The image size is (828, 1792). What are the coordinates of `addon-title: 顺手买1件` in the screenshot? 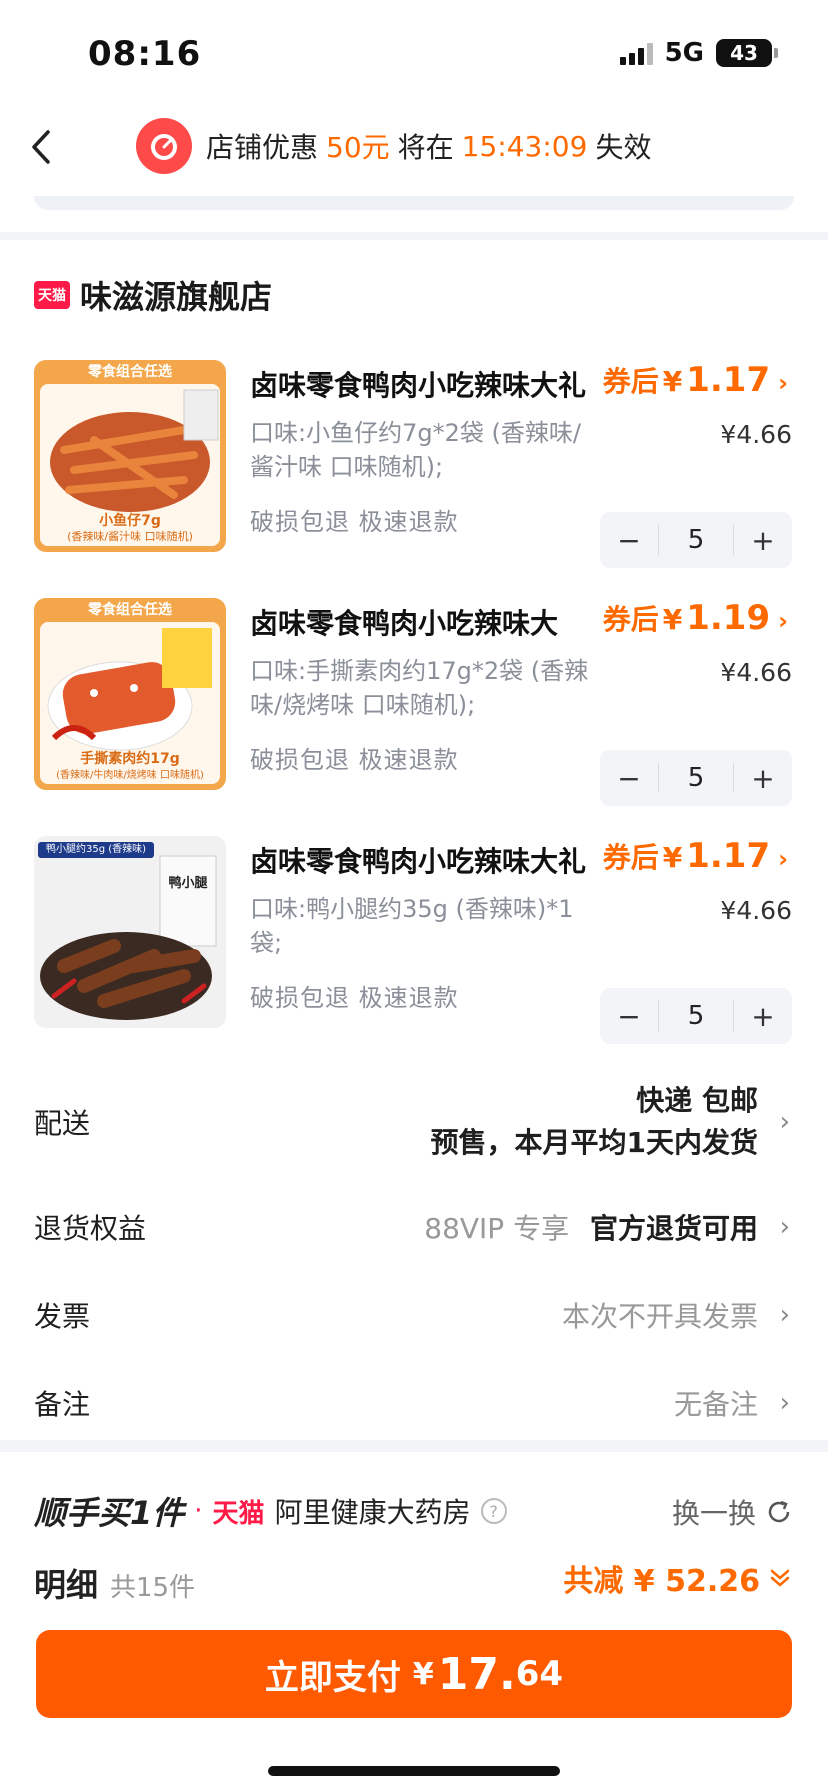 It's located at (109, 1513).